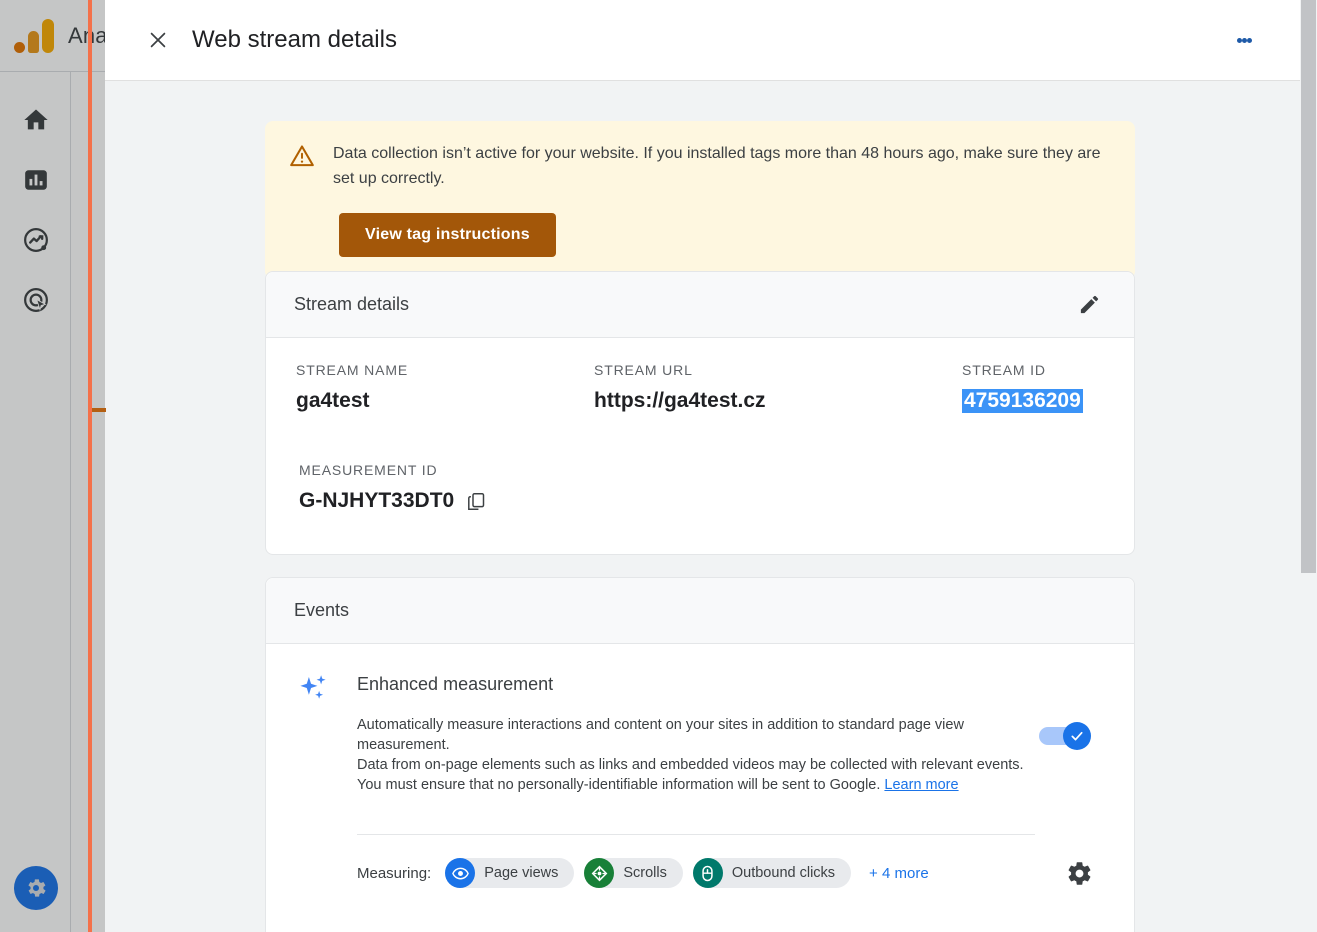 This screenshot has height=932, width=1317. Describe the element at coordinates (352, 387) in the screenshot. I see `field-stream-name: STREAM NAME ga4test` at that location.